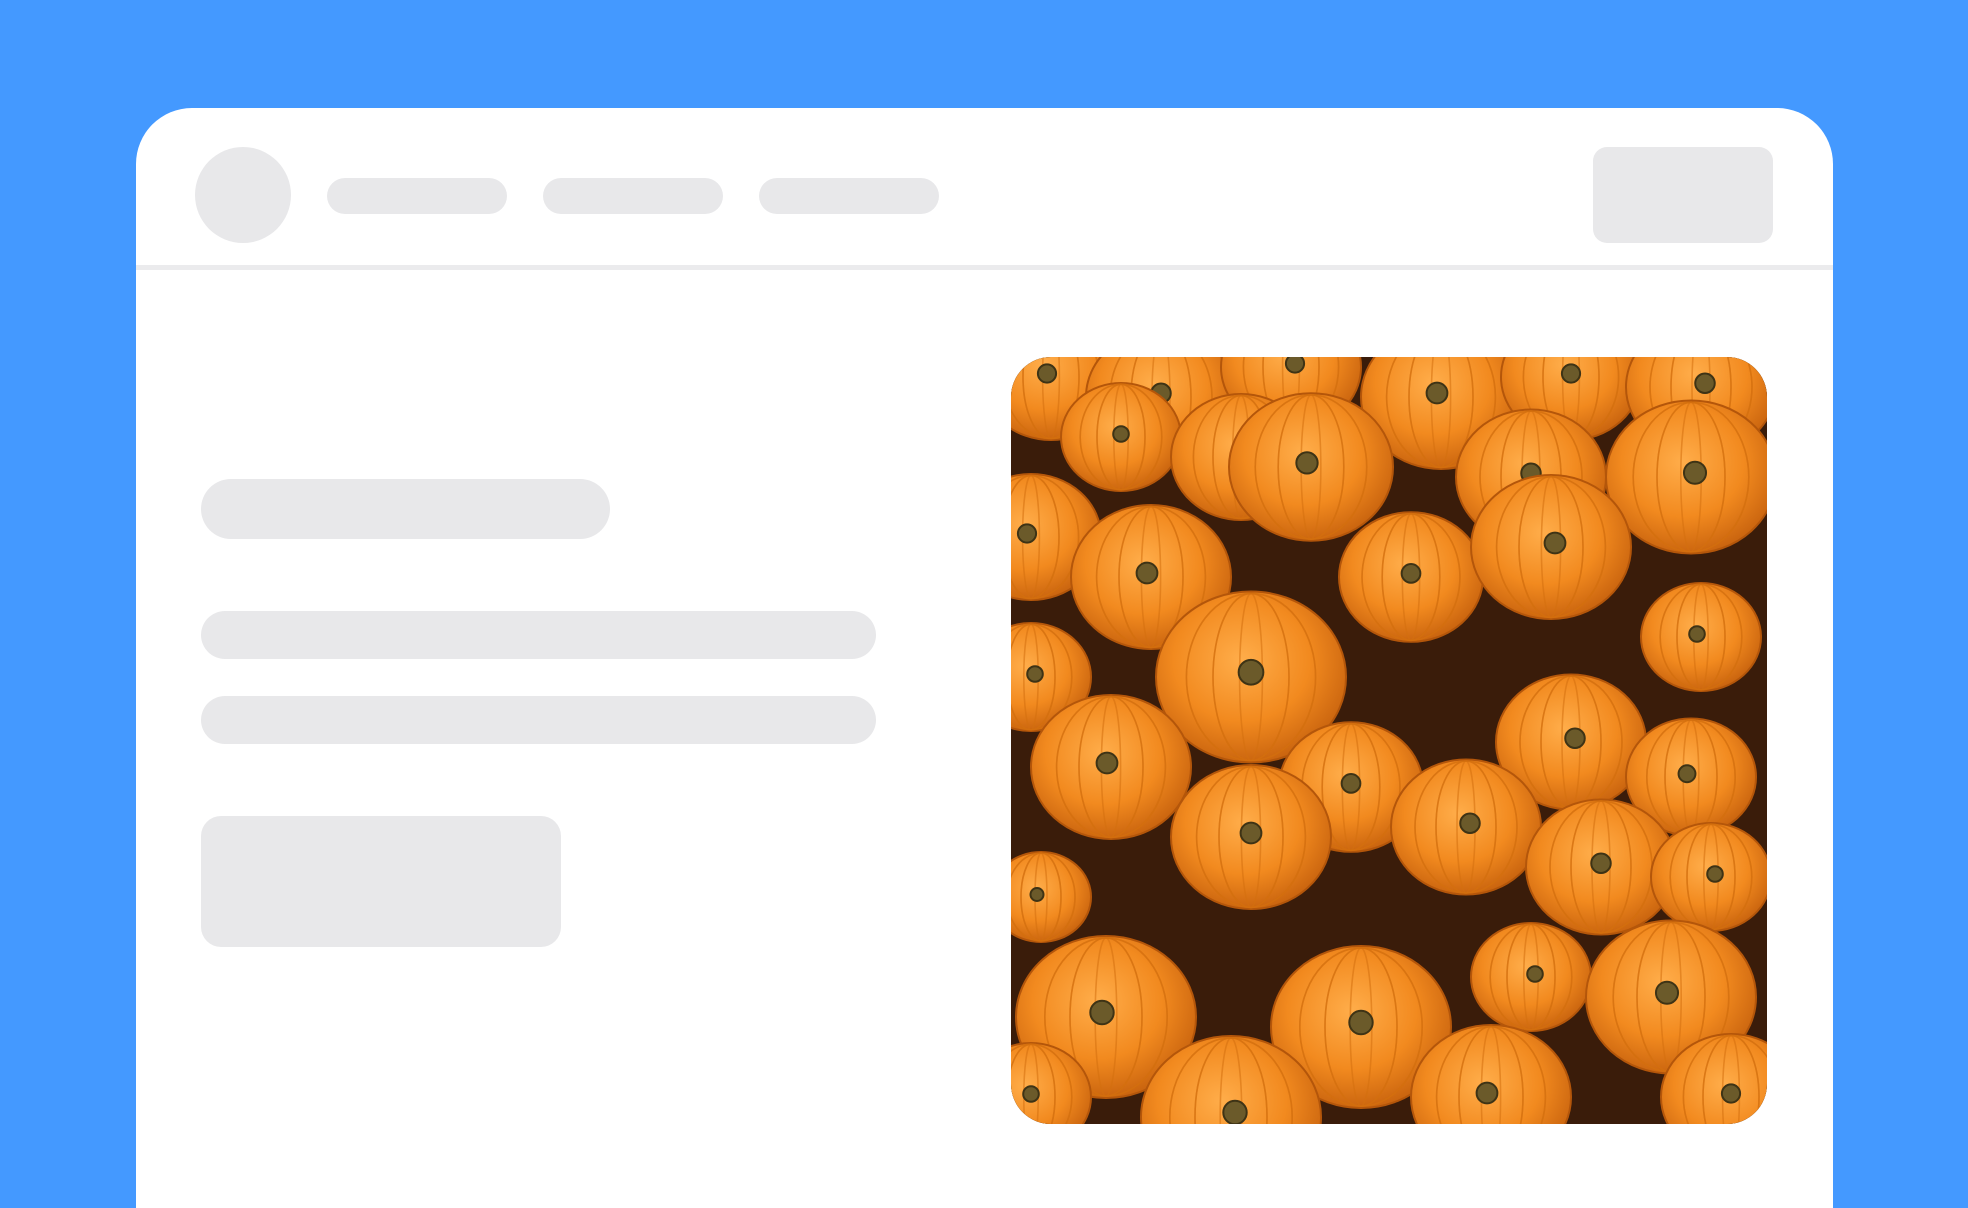  I want to click on header-action-button, so click(1683, 195).